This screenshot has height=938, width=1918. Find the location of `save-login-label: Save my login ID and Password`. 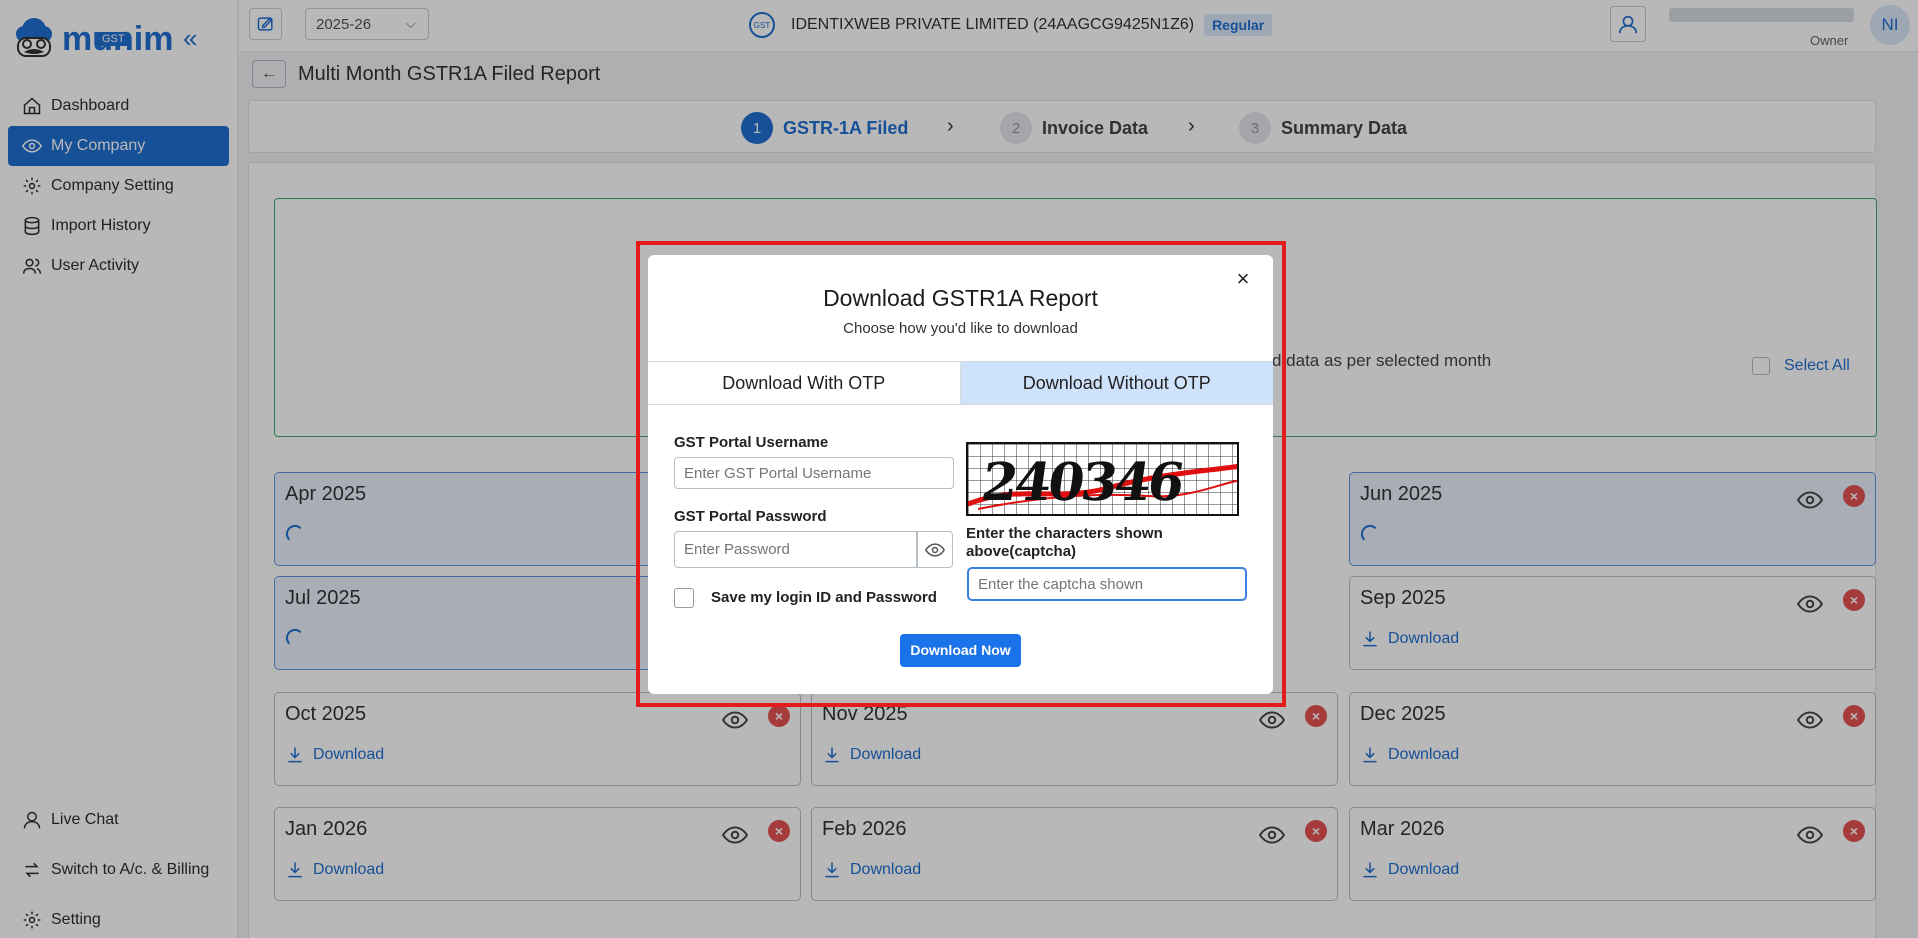

save-login-label: Save my login ID and Password is located at coordinates (824, 597).